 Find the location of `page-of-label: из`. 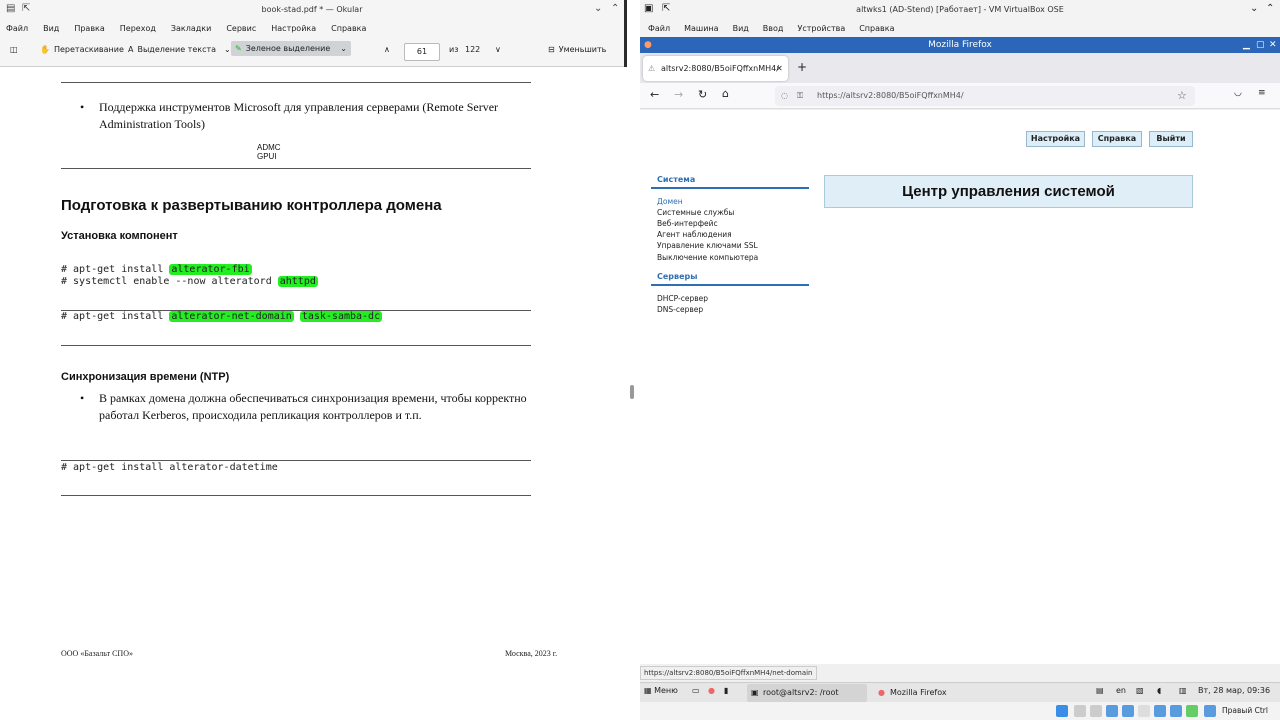

page-of-label: из is located at coordinates (454, 49).